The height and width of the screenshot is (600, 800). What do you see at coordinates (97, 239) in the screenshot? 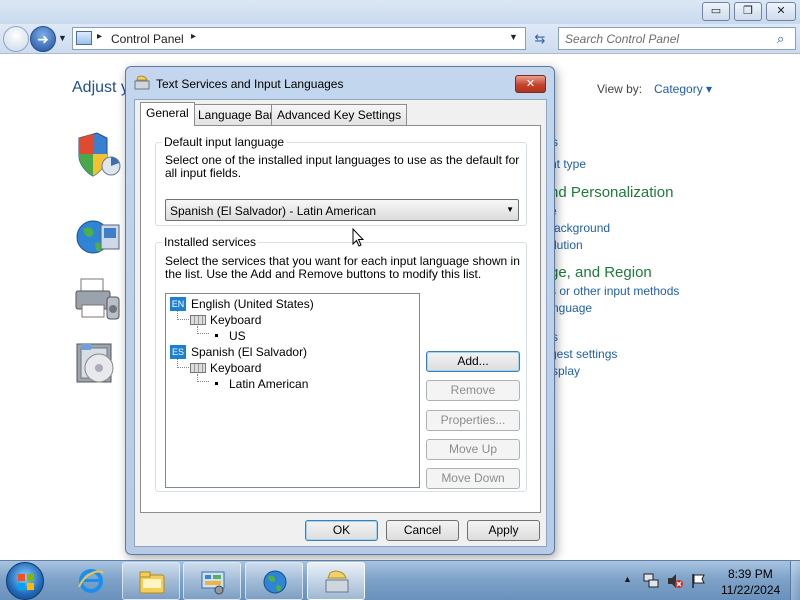
I see `network-internet-icon` at bounding box center [97, 239].